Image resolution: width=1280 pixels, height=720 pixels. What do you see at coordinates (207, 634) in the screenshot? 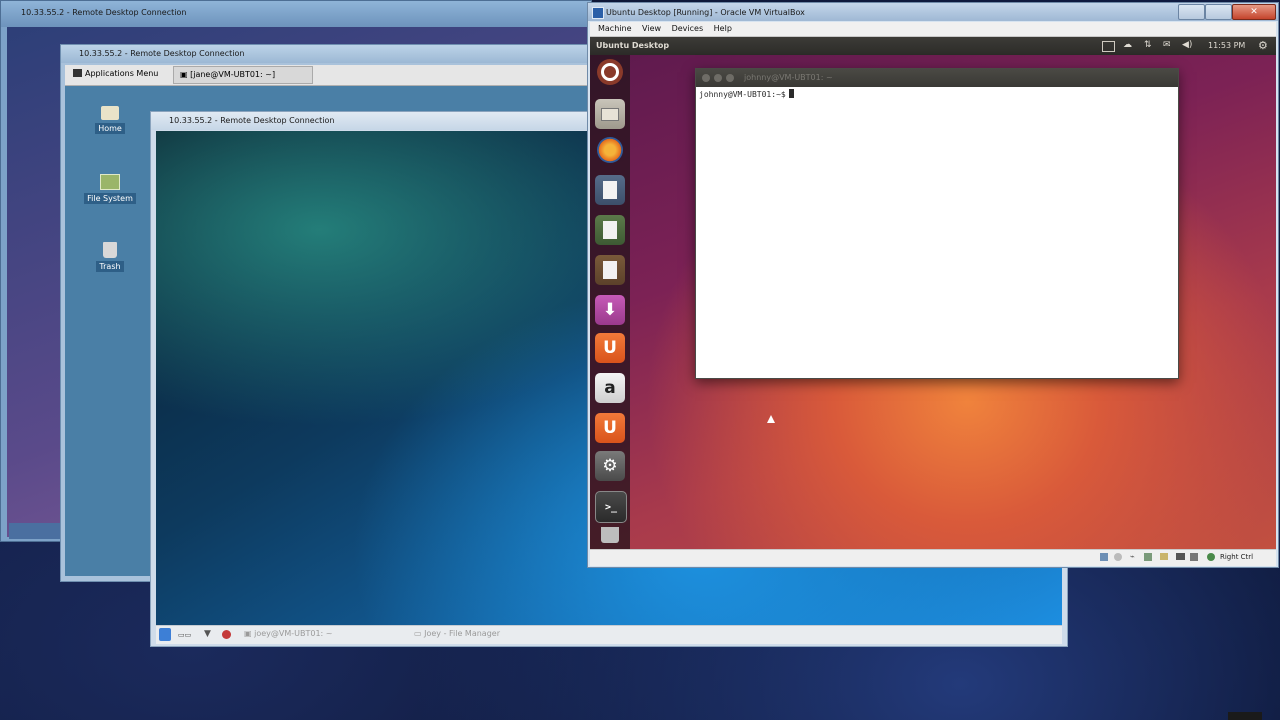
I see `network-icon: ▼` at bounding box center [207, 634].